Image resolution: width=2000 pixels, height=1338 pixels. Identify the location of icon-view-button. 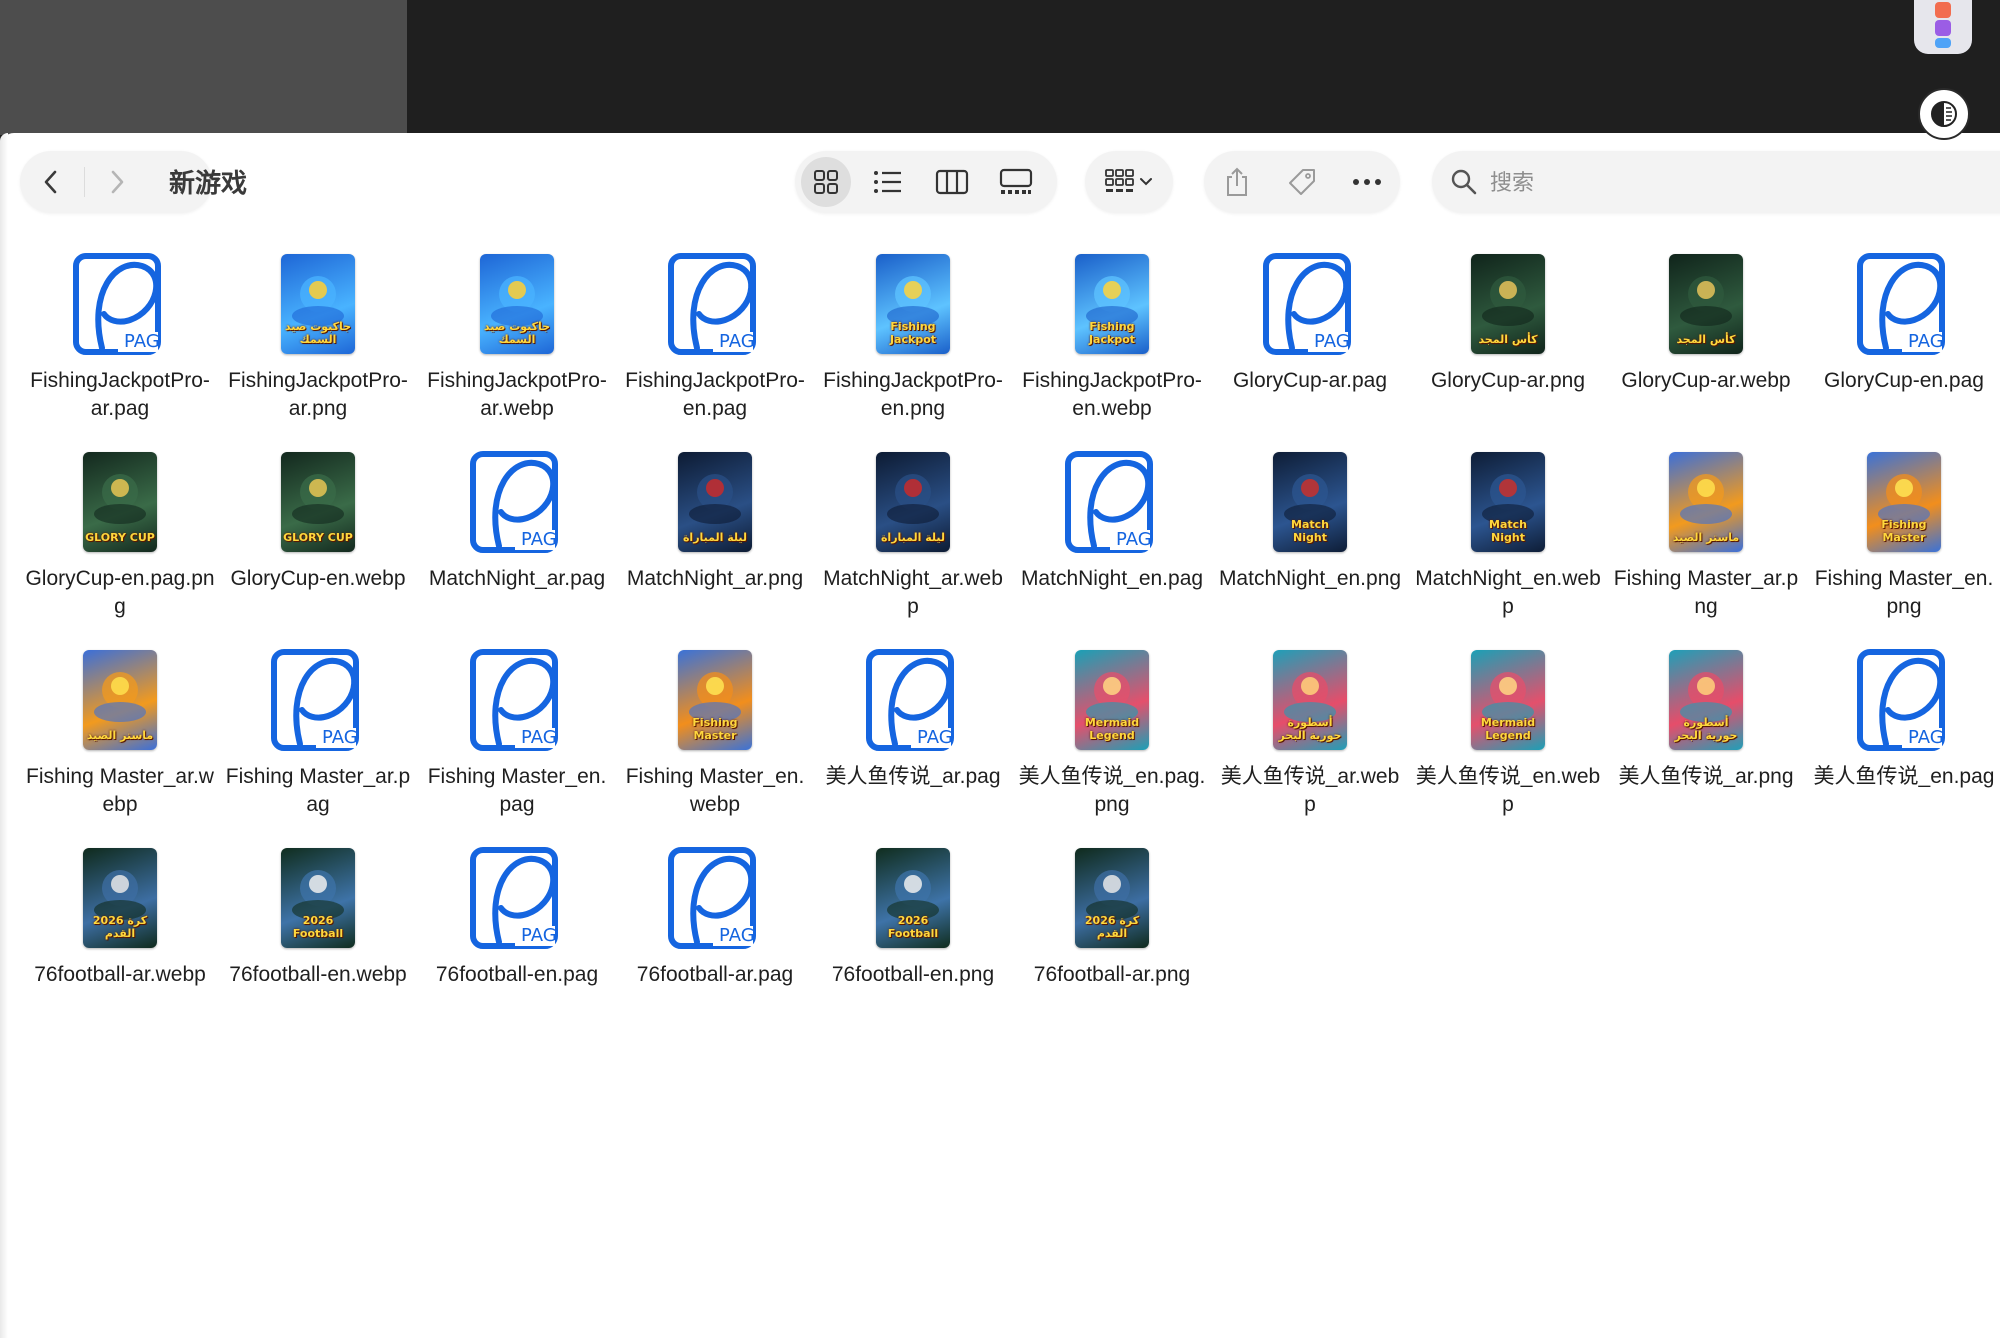
(826, 182).